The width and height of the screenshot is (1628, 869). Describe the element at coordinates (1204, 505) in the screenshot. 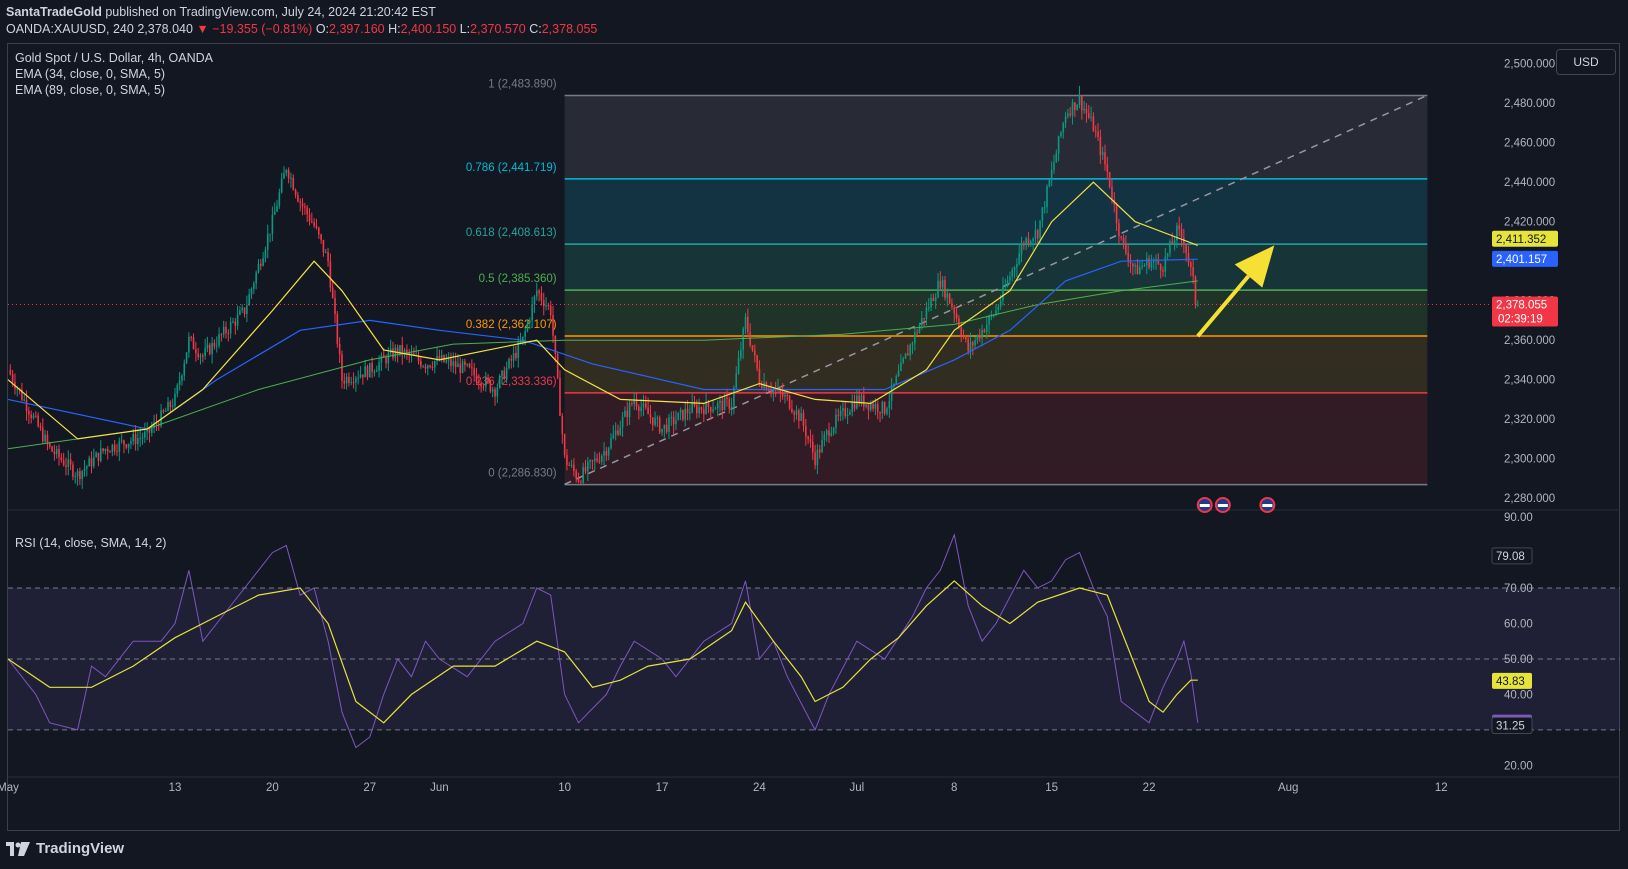

I see `us-flag-stripe` at that location.